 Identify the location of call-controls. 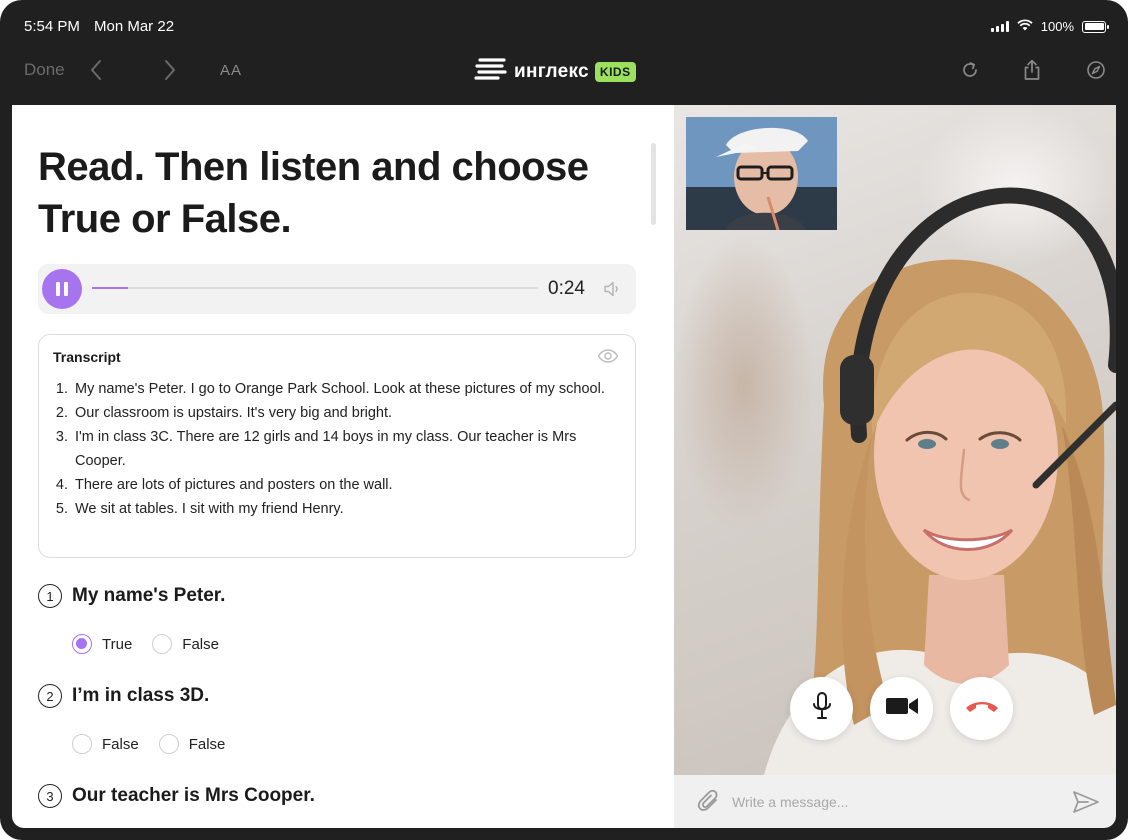
(901, 708).